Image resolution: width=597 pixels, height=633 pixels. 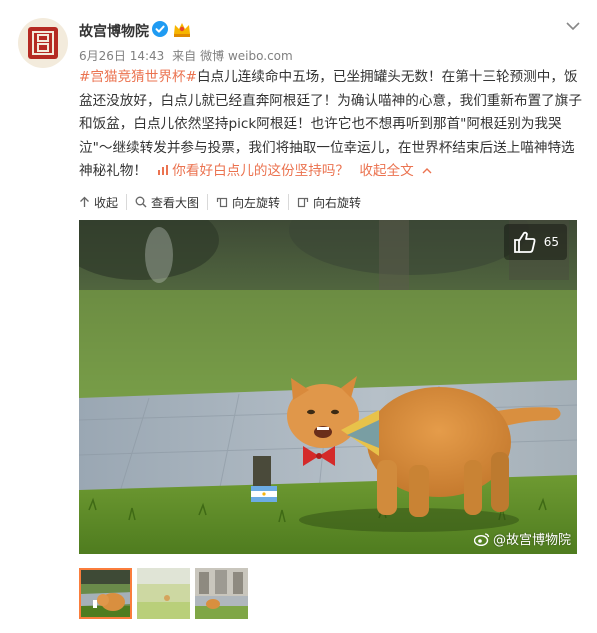 I want to click on verified-icon, so click(x=160, y=29).